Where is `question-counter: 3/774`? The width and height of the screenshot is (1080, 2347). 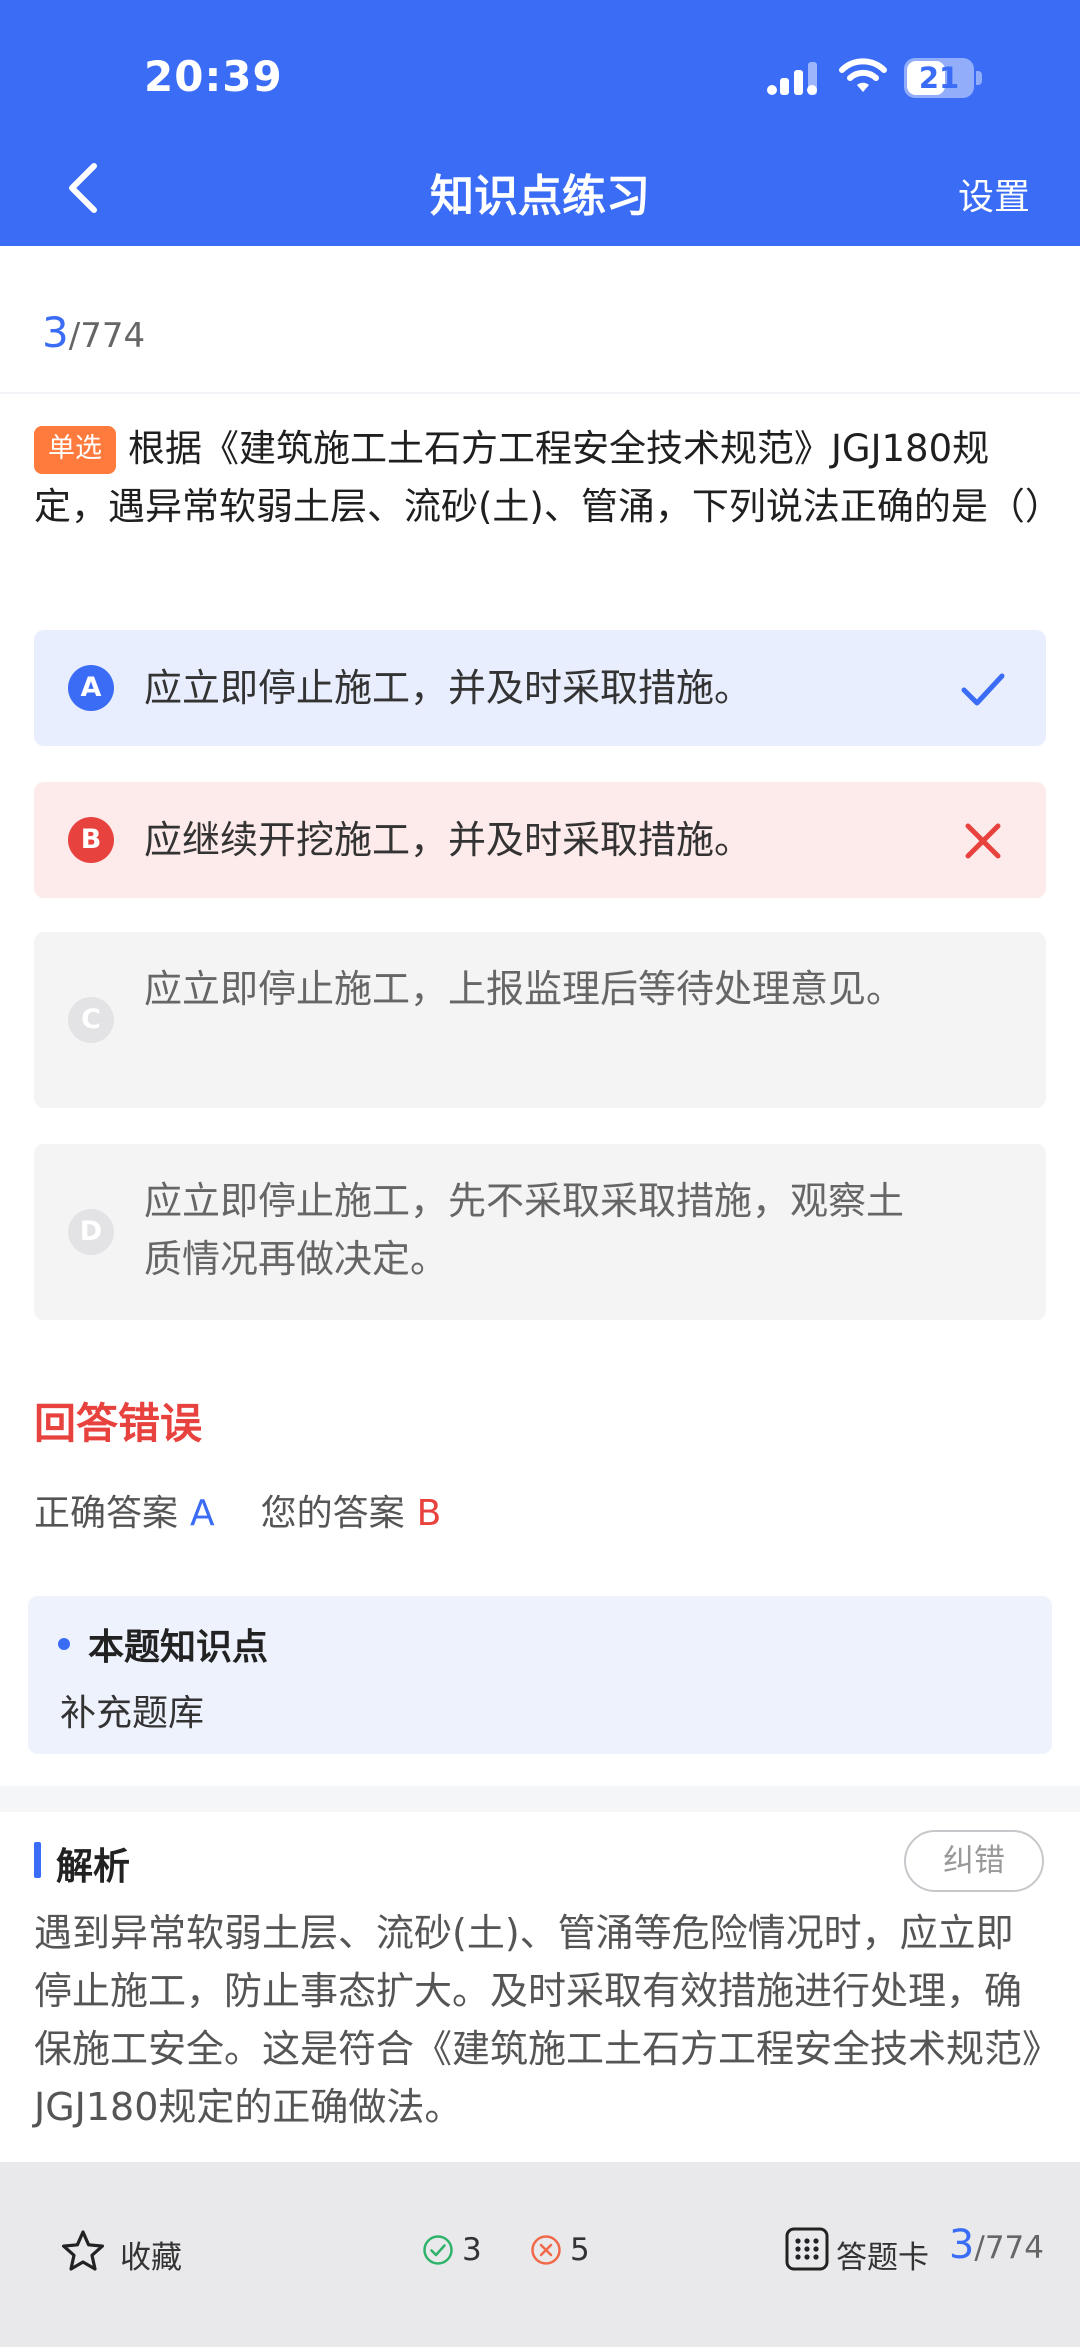
question-counter: 3/774 is located at coordinates (93, 332).